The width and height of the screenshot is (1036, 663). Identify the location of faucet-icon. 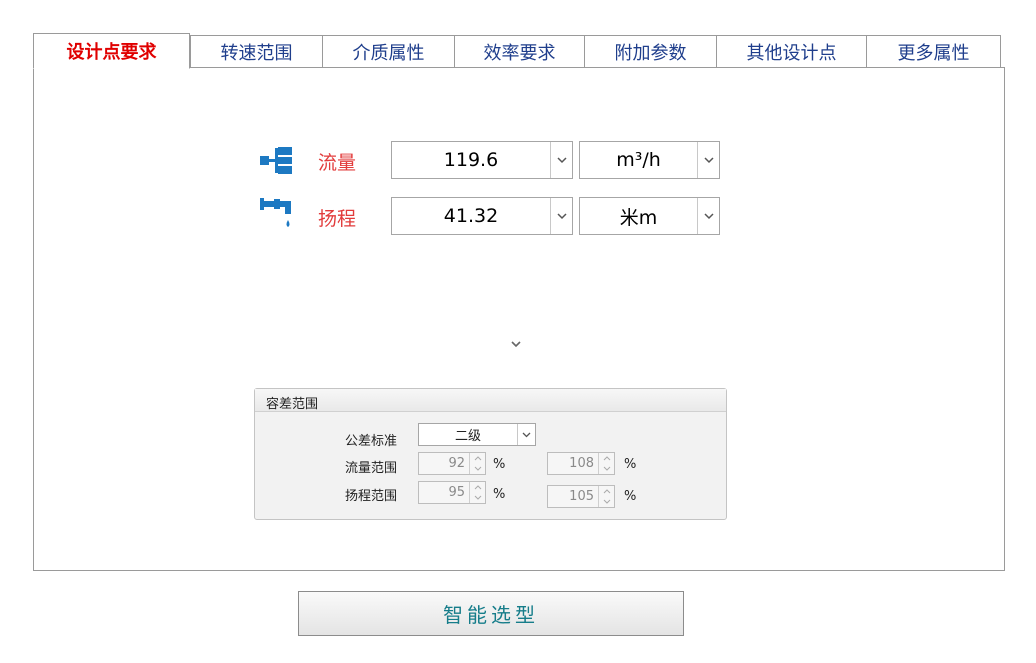
(275, 212).